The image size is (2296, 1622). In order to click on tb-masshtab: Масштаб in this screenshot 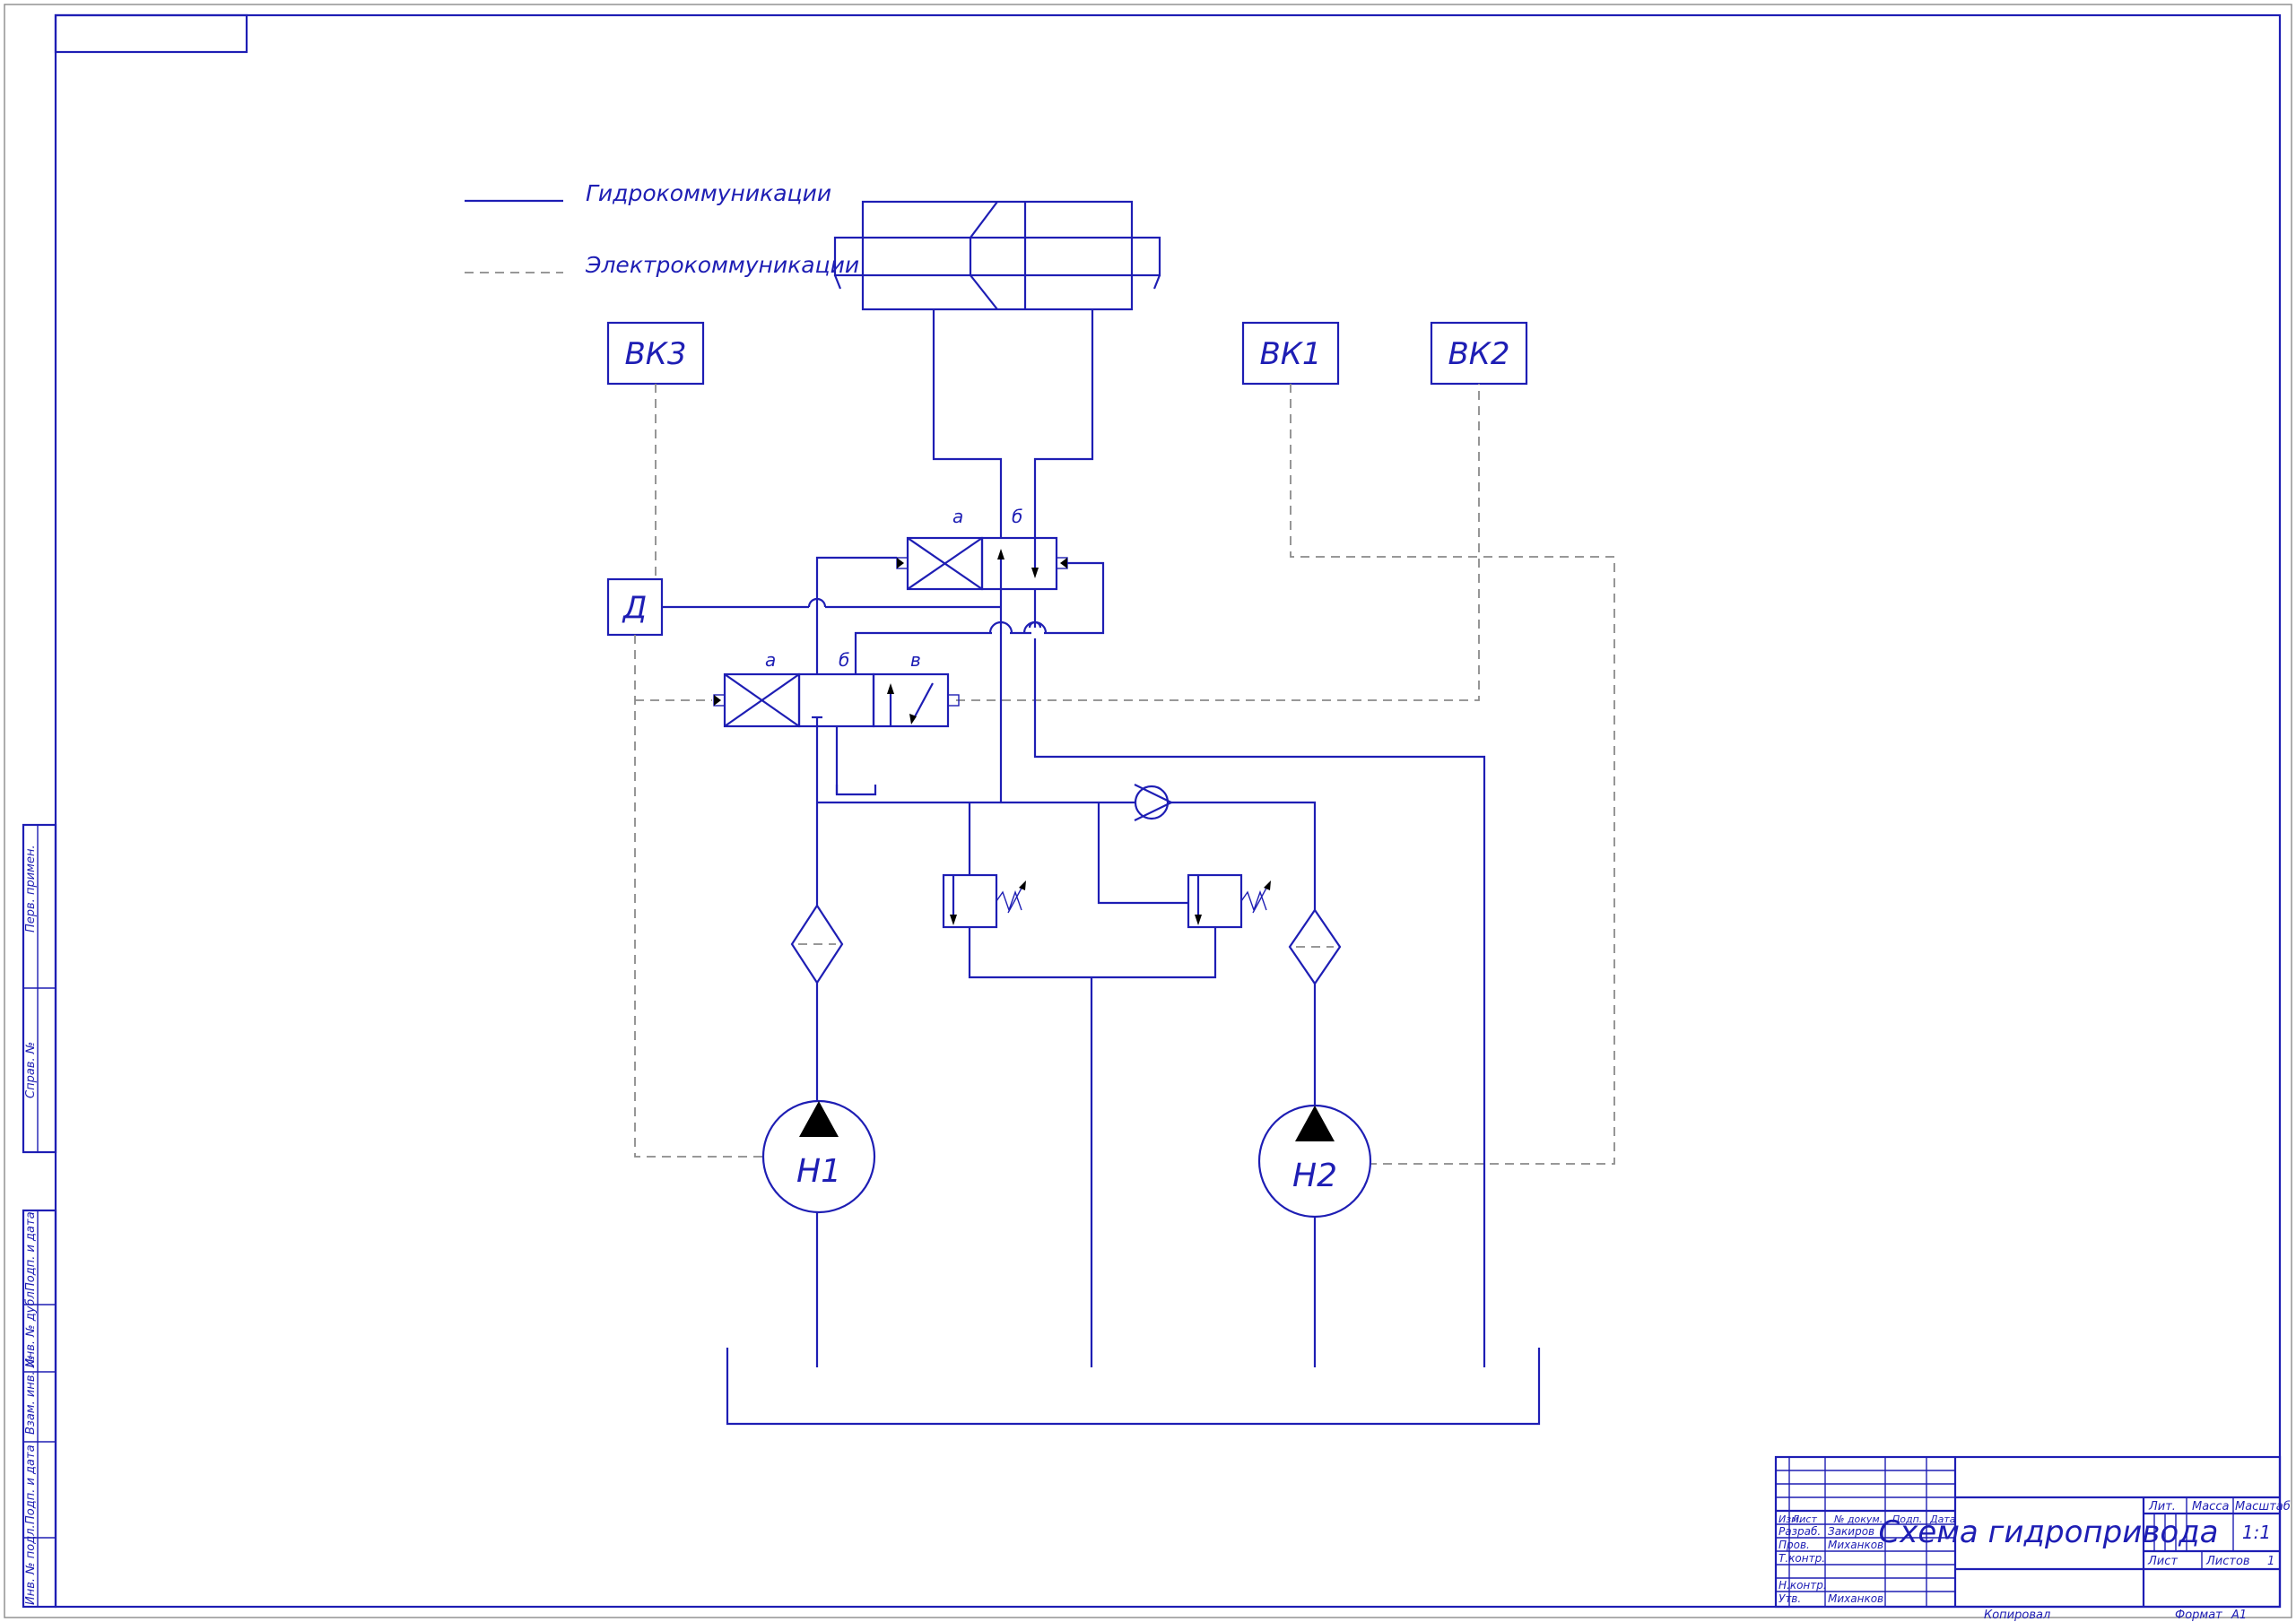, I will do `click(2263, 1507)`.